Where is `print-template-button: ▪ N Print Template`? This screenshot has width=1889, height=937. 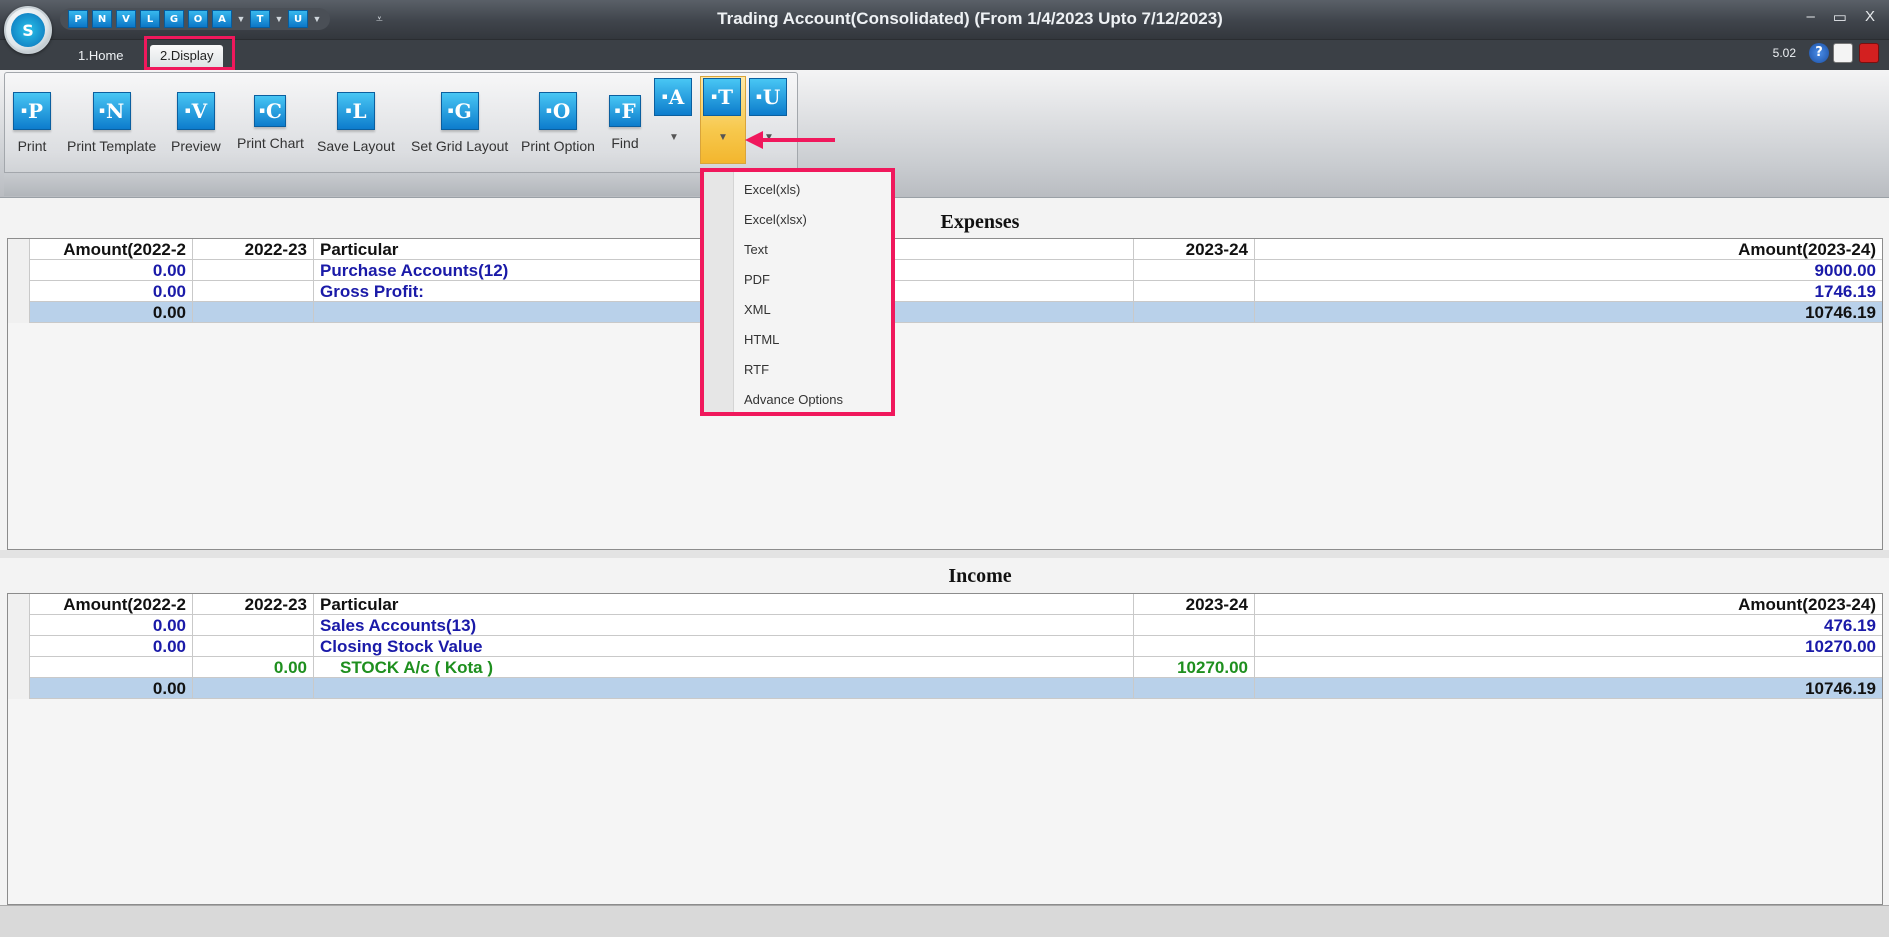 print-template-button: ▪ N Print Template is located at coordinates (111, 123).